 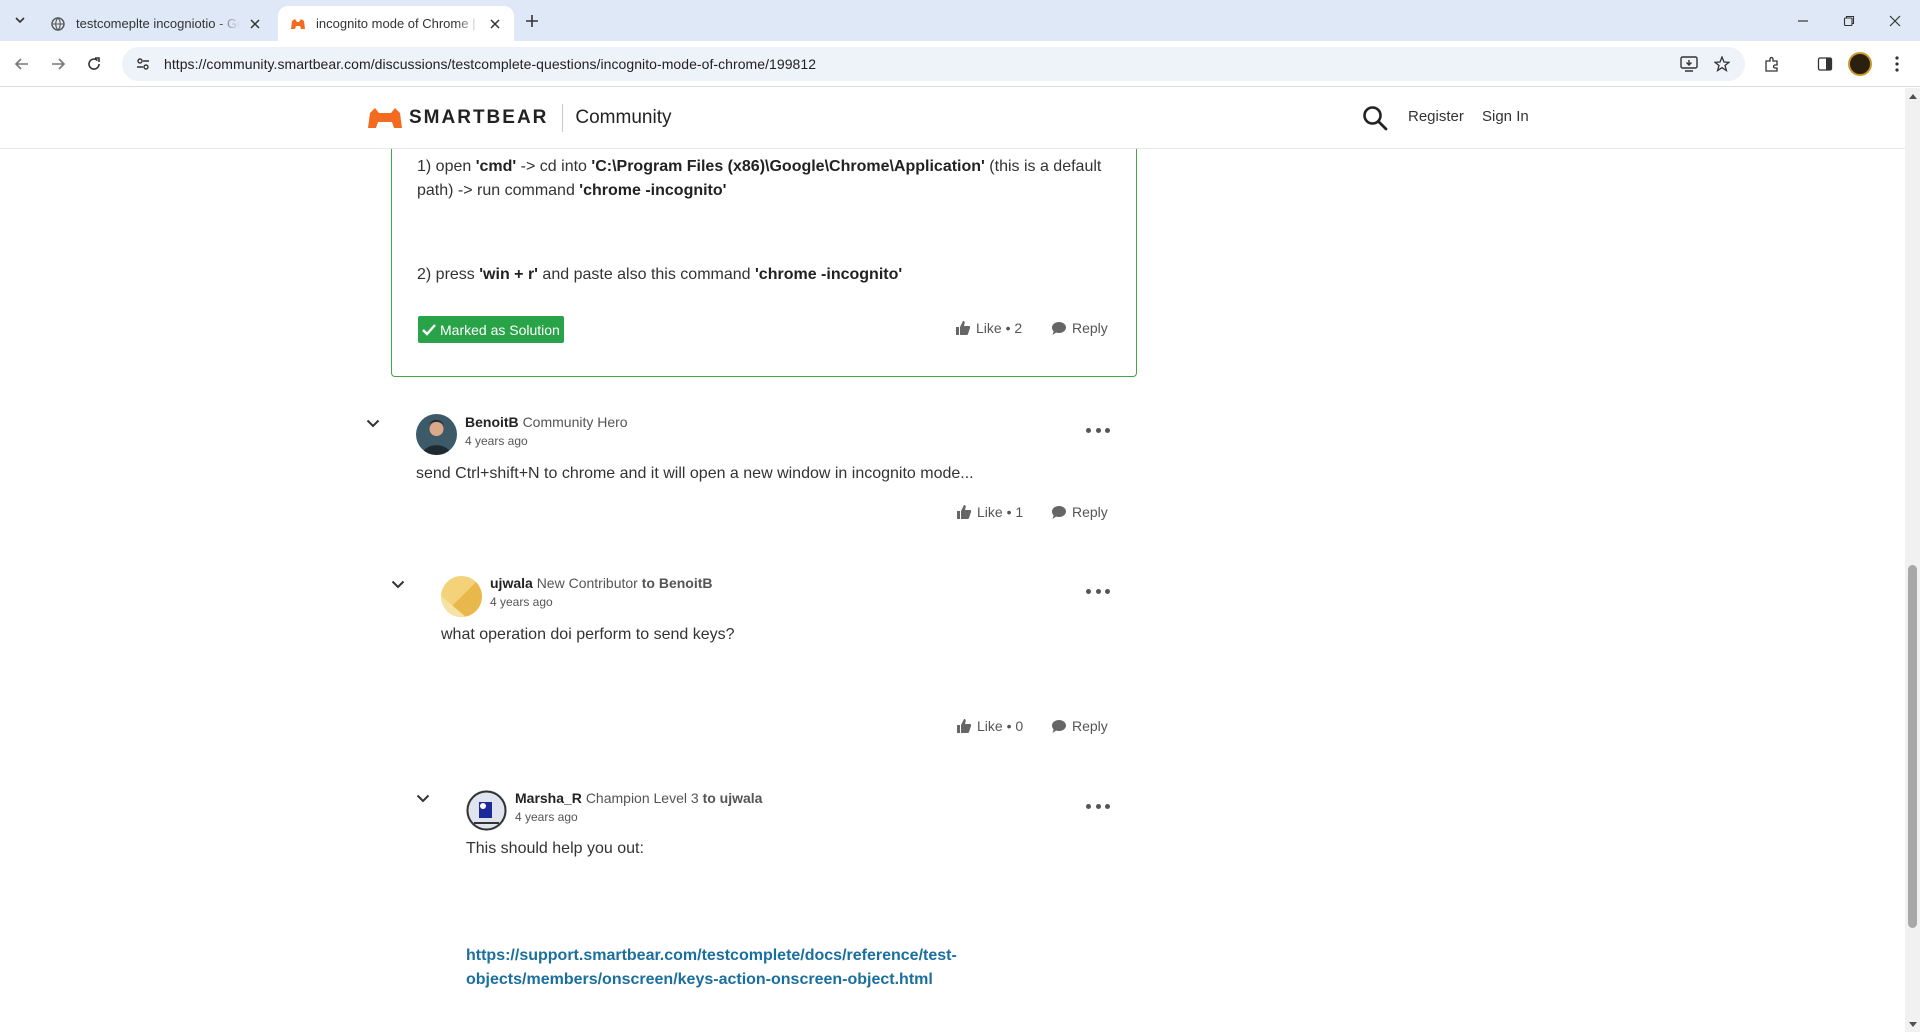 What do you see at coordinates (1912, 560) in the screenshot?
I see `page-scrollbar` at bounding box center [1912, 560].